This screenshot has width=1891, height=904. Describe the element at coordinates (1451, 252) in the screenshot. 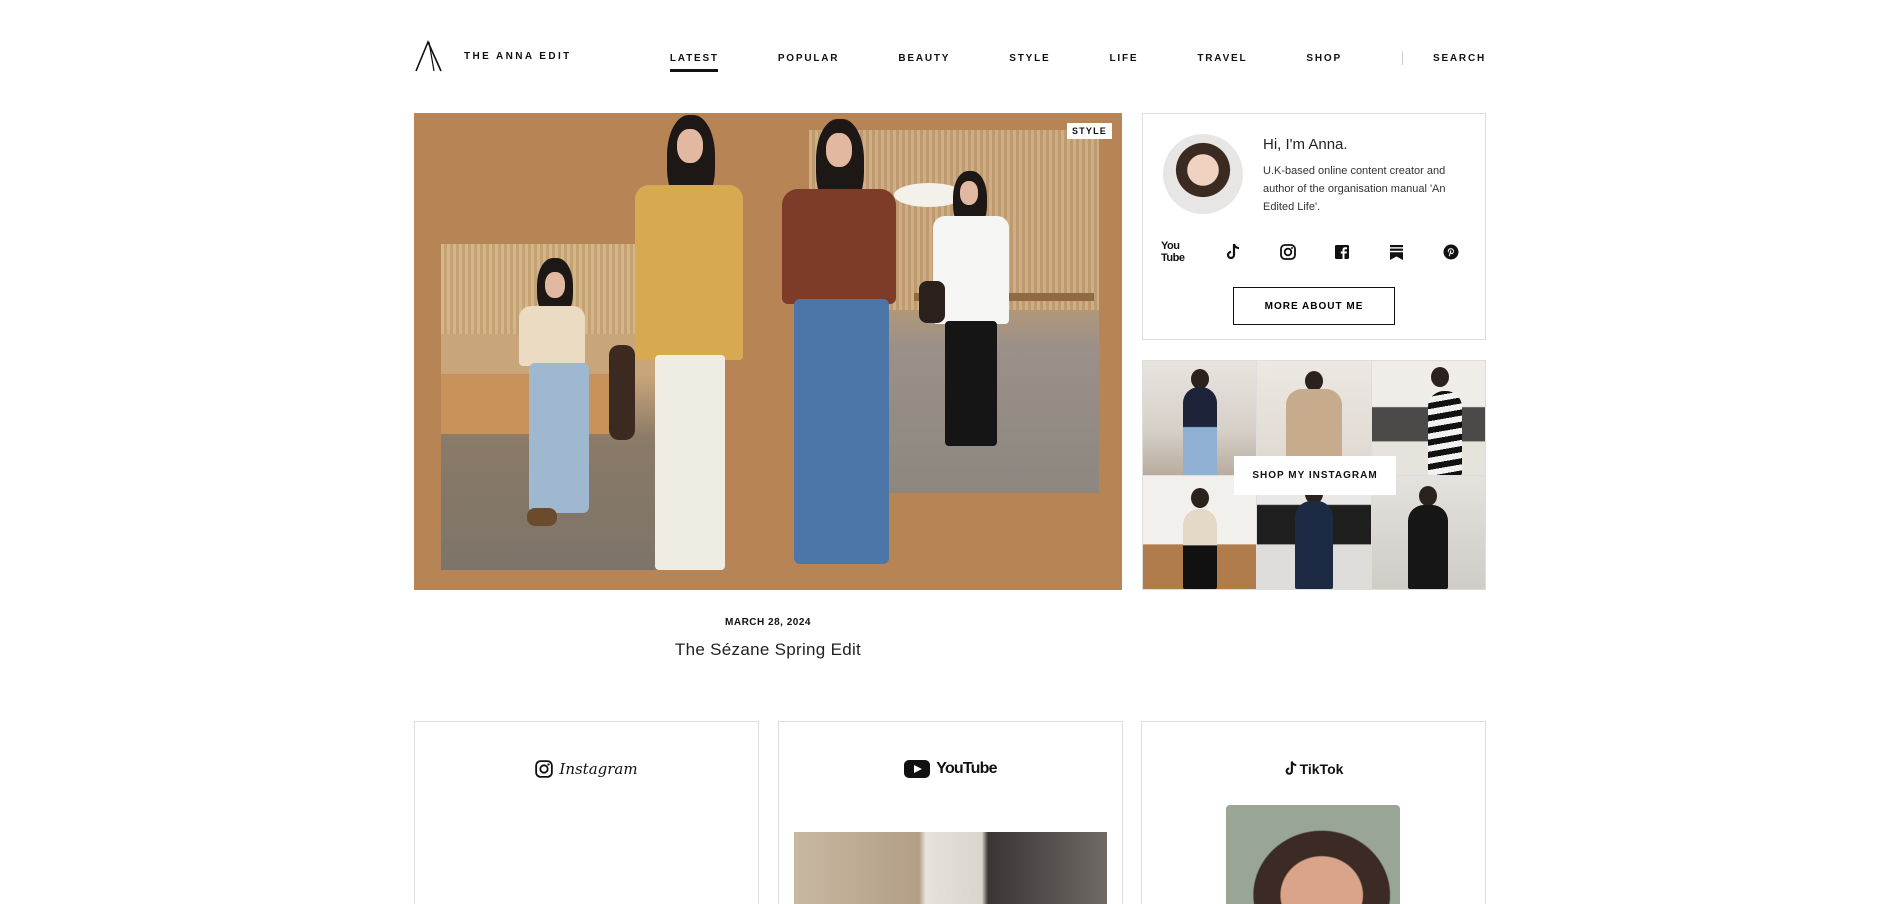

I see `pinterest-icon` at that location.